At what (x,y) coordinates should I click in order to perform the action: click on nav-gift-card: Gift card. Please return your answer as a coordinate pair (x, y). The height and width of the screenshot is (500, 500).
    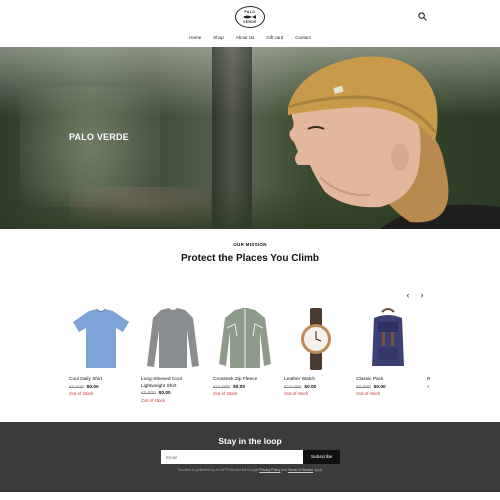
    Looking at the image, I should click on (274, 37).